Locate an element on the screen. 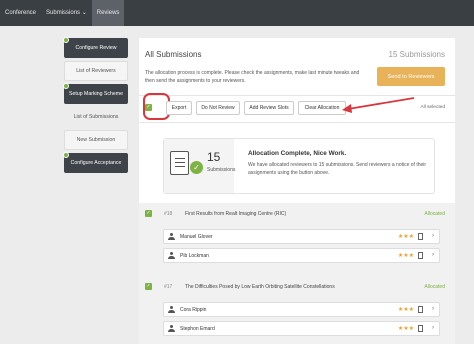 Image resolution: width=474 pixels, height=344 pixels. select-all-checkbox: ✓ is located at coordinates (148, 107).